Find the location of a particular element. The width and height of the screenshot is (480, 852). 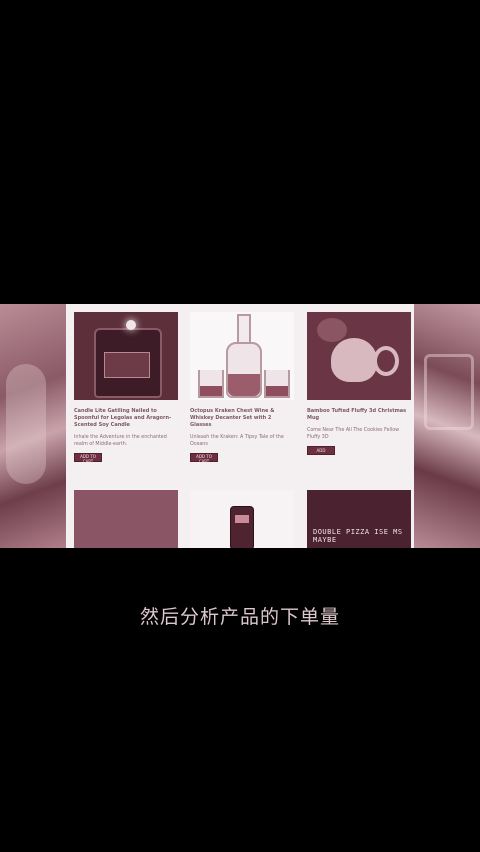

product-image-decanter is located at coordinates (242, 356).